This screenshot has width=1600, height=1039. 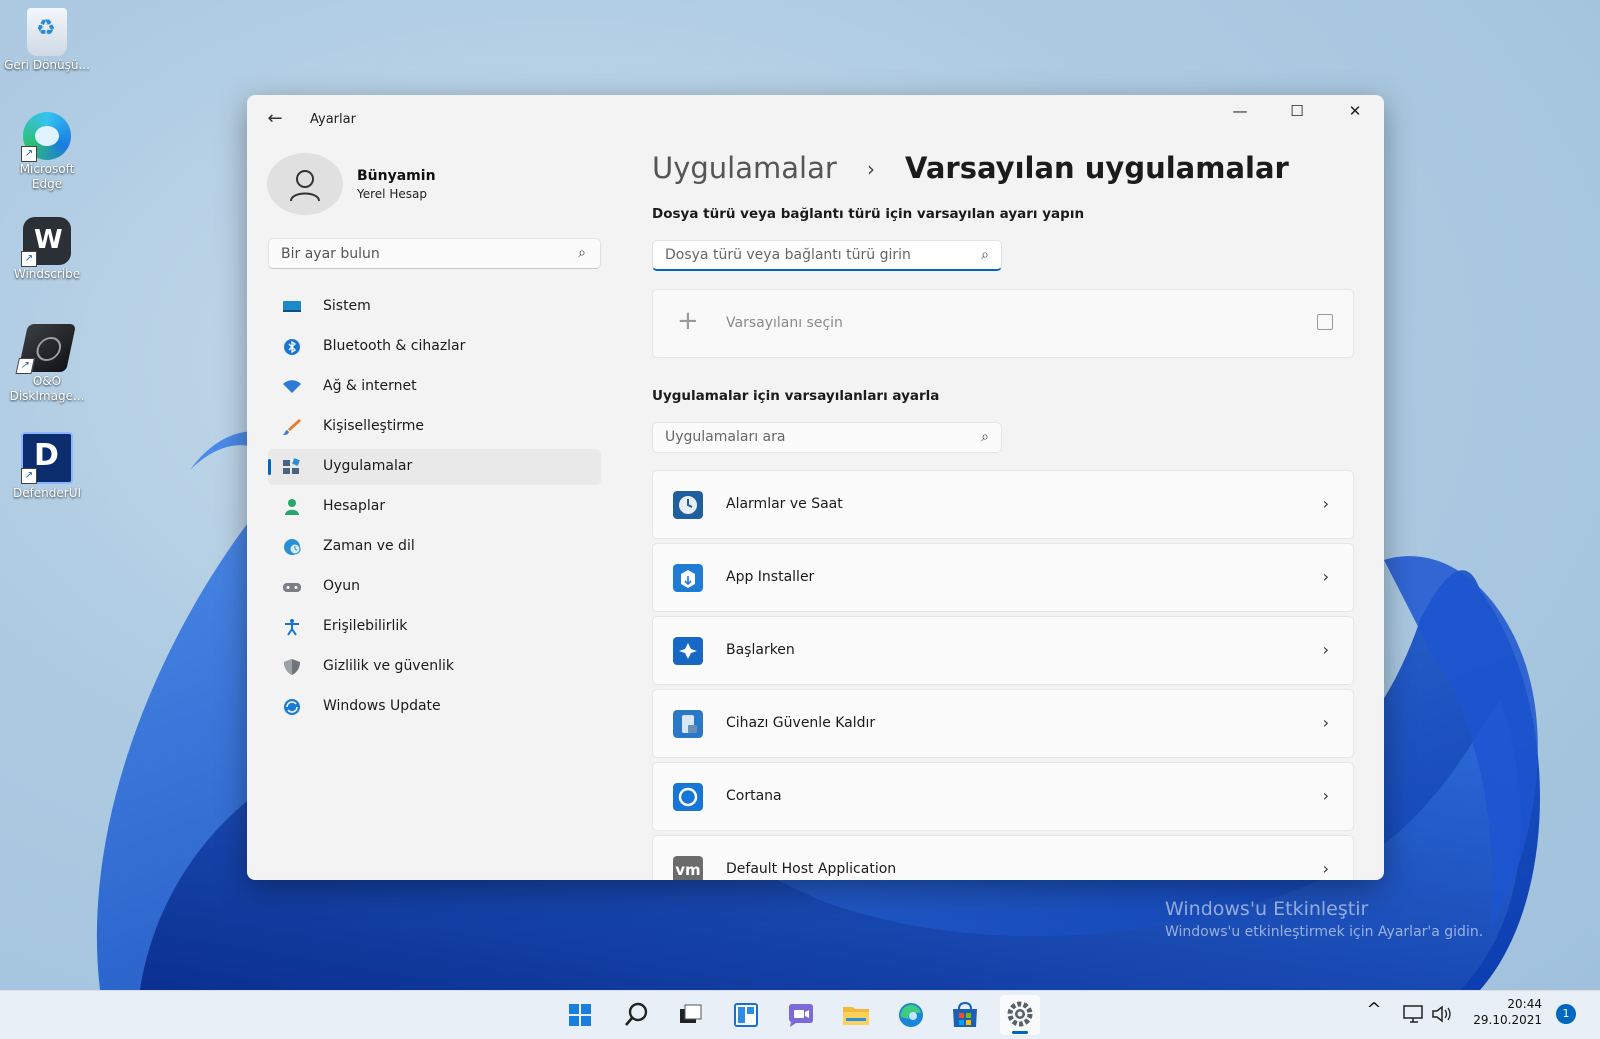 I want to click on sidebar-item-privacy: Gizlilik ve güvenlik, so click(x=434, y=667).